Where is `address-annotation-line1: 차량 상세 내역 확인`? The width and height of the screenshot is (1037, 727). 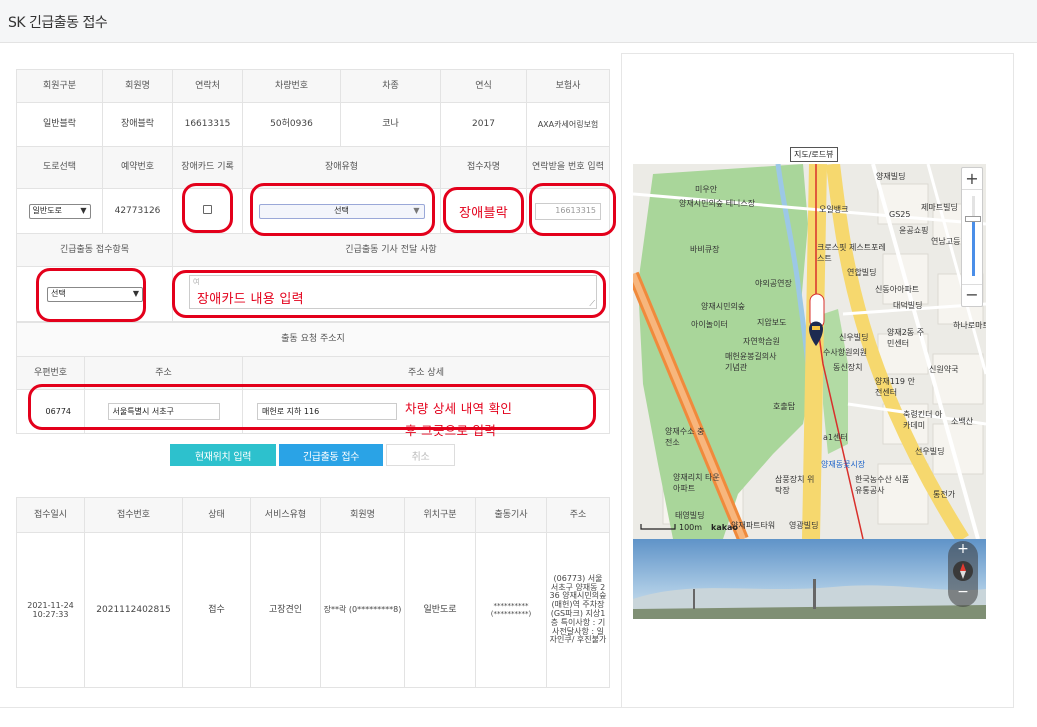
address-annotation-line1: 차량 상세 내역 확인 is located at coordinates (459, 408).